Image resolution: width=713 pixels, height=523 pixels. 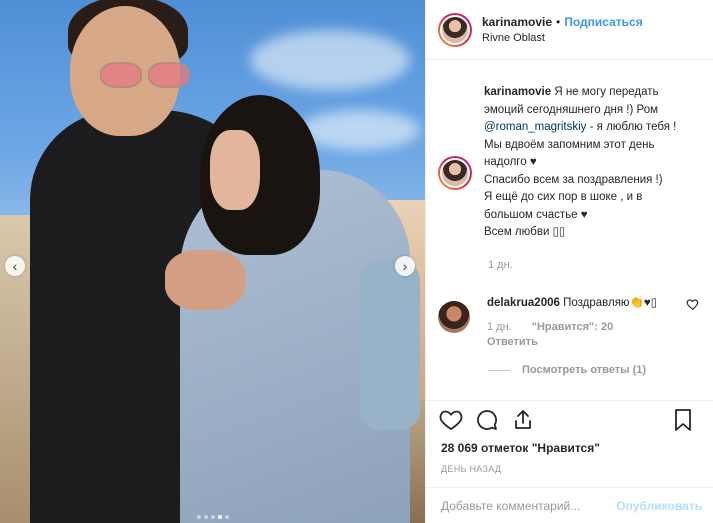 What do you see at coordinates (573, 179) in the screenshot?
I see `caption-text: Спасибо всем за поздравления !)` at bounding box center [573, 179].